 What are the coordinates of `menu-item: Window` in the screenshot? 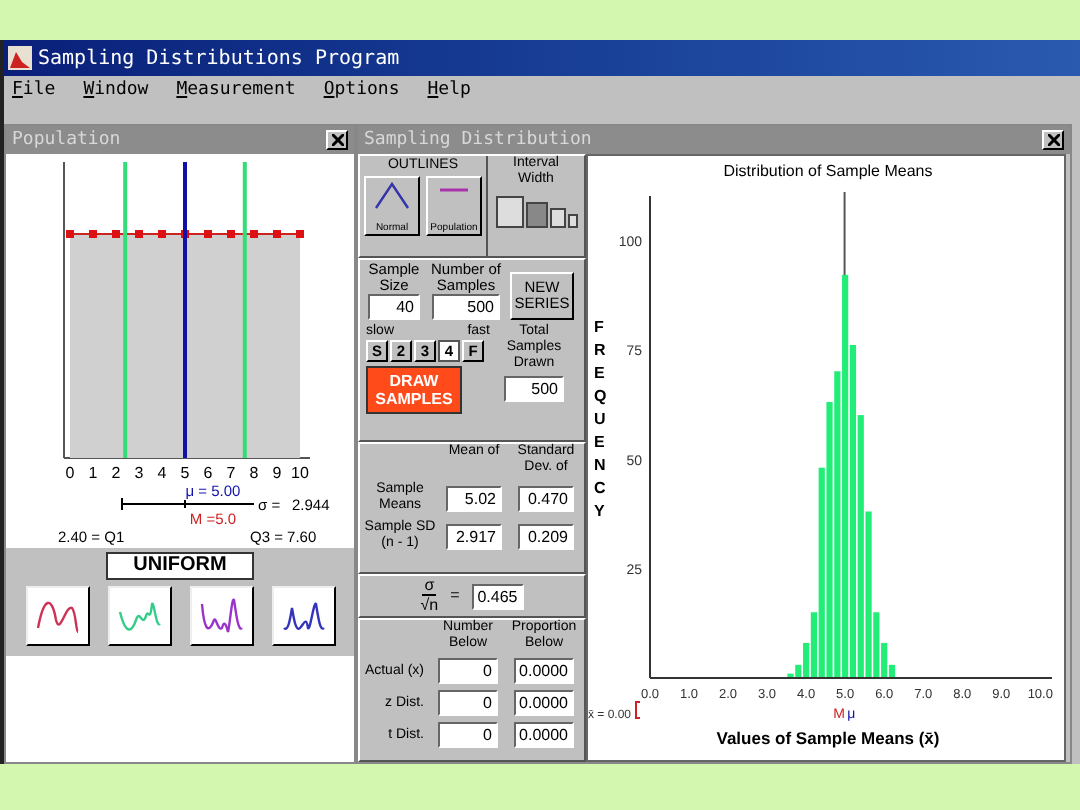 It's located at (116, 92).